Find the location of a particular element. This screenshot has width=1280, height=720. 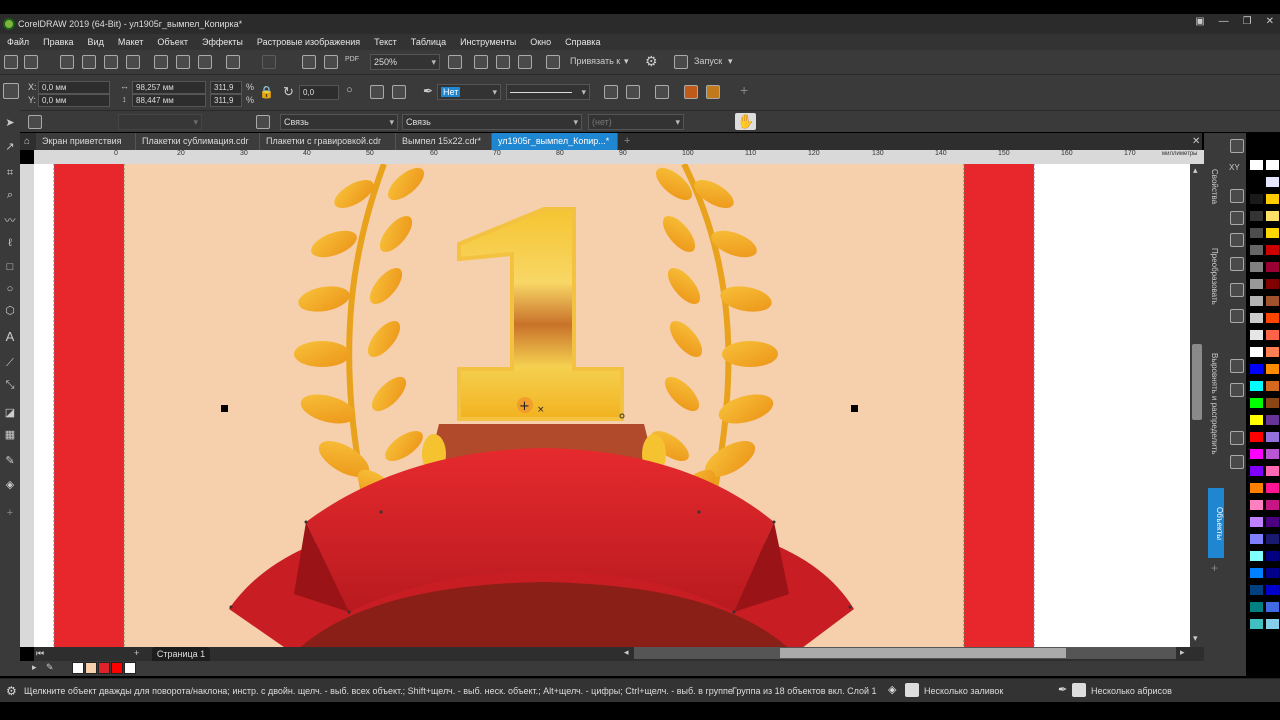

menu-edit: Правка is located at coordinates (58, 42).